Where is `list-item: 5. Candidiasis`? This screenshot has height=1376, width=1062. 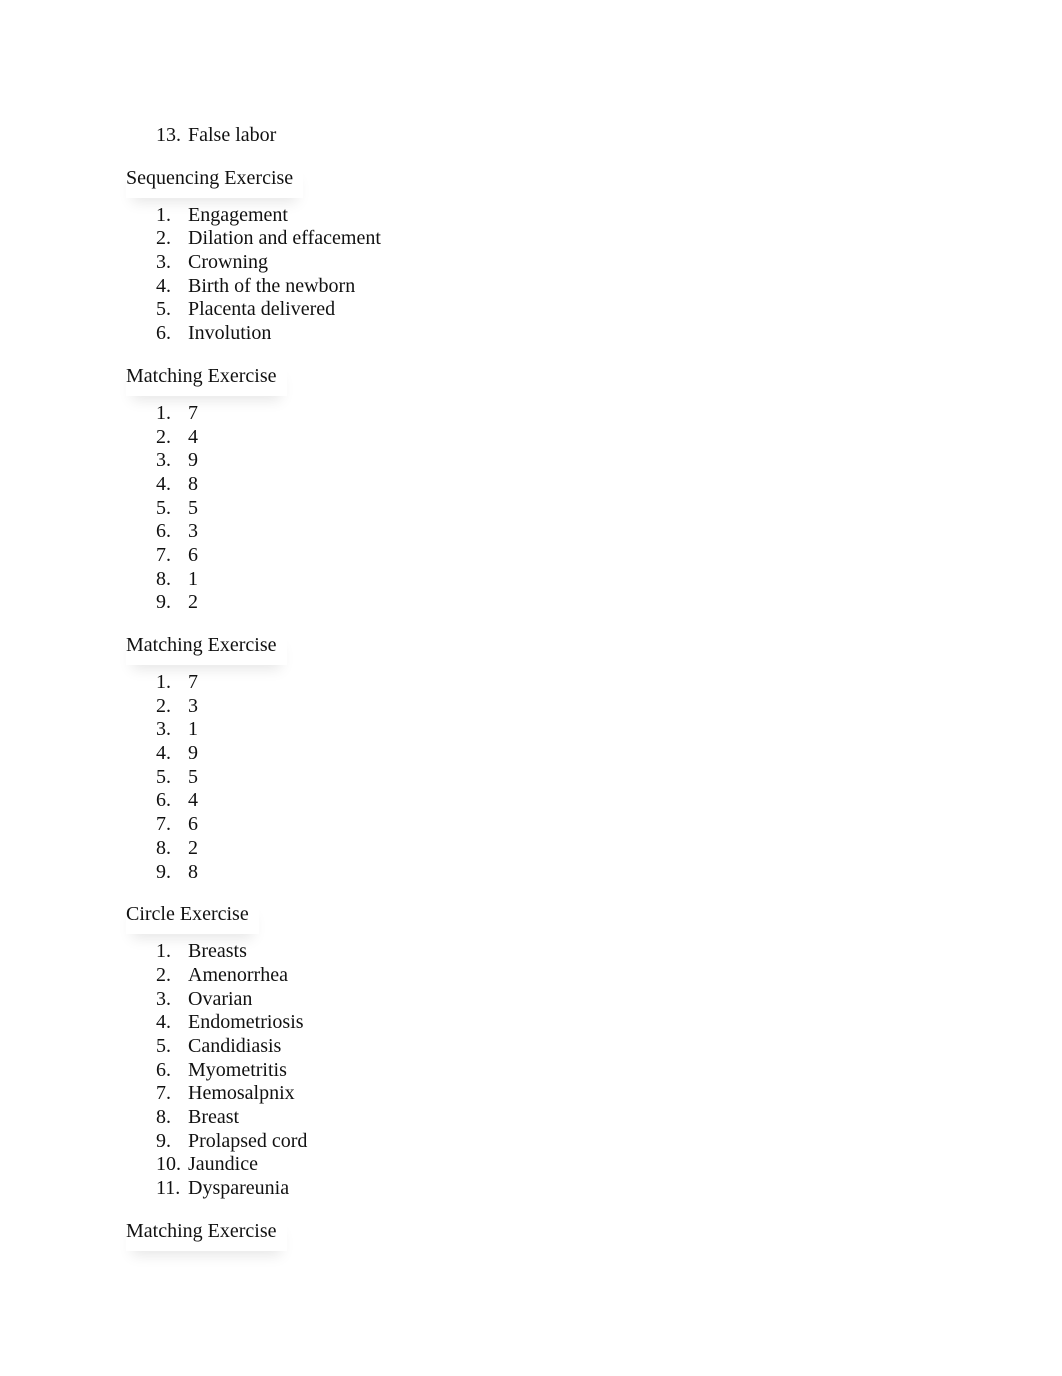
list-item: 5. Candidiasis is located at coordinates (526, 1047).